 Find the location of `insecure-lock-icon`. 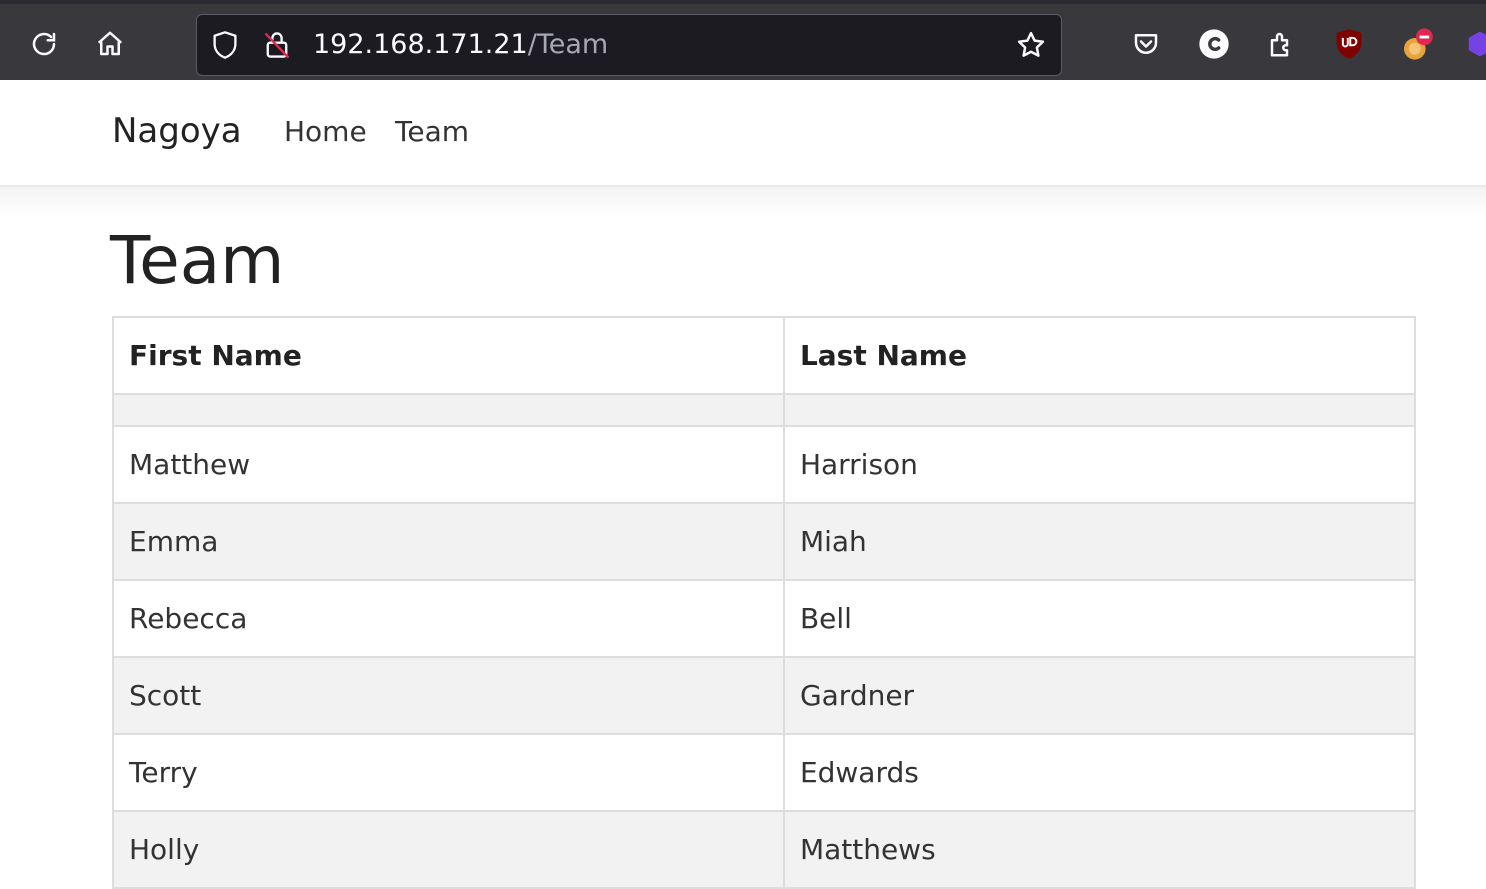

insecure-lock-icon is located at coordinates (277, 45).